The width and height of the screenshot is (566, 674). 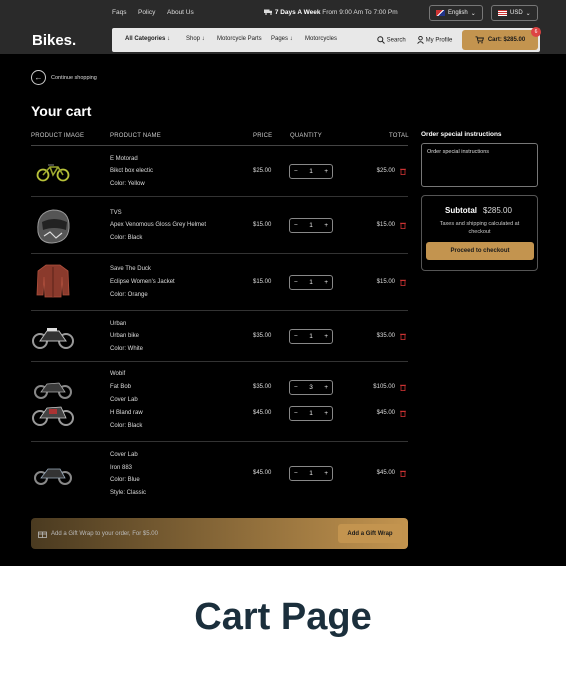 I want to click on search-button: Search, so click(x=391, y=40).